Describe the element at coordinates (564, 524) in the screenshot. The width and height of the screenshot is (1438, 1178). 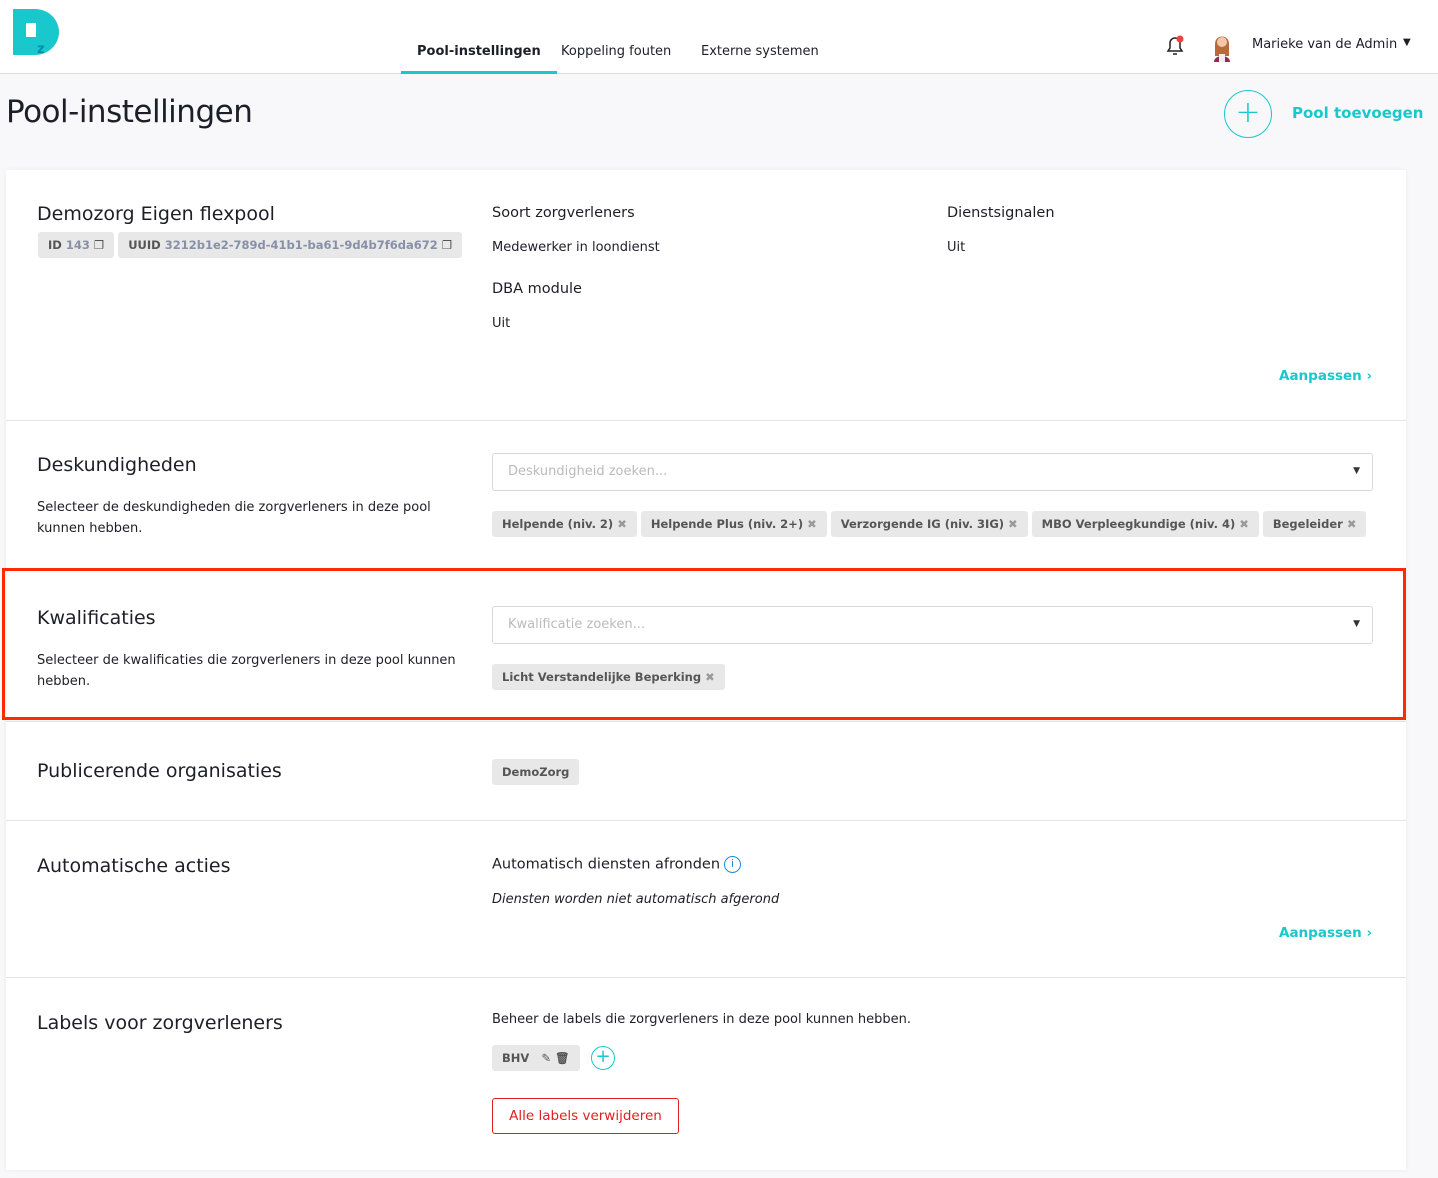
I see `deskundigheid-chip: Helpende (niv. 2) ✖` at that location.